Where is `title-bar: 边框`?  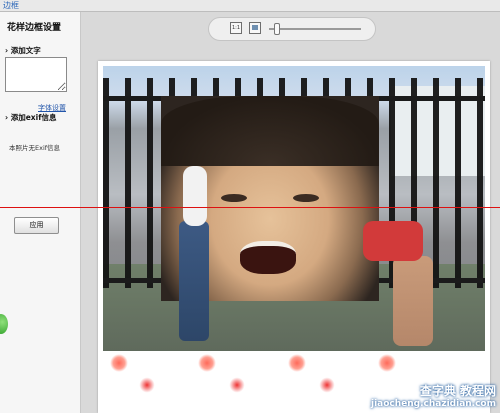 title-bar: 边框 is located at coordinates (250, 6).